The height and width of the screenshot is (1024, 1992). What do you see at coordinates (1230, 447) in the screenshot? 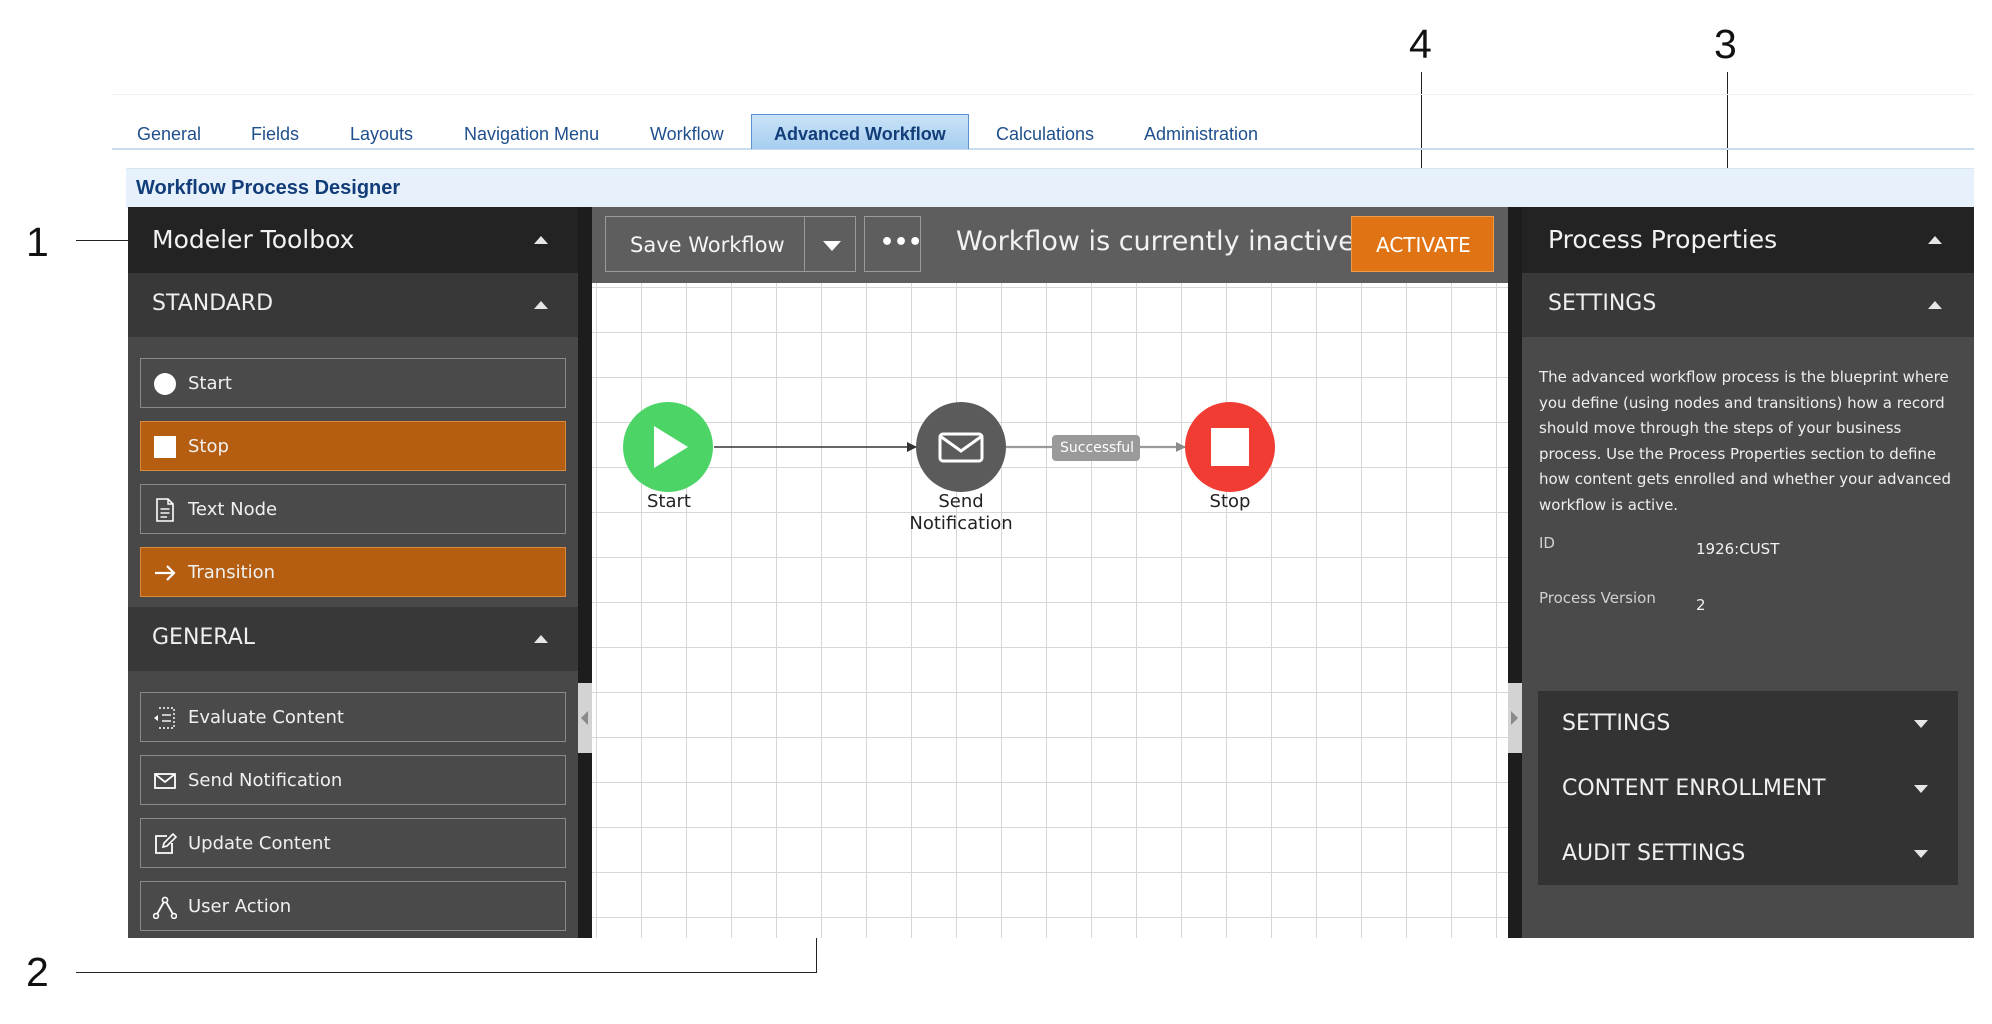
I see `stop-square-icon` at bounding box center [1230, 447].